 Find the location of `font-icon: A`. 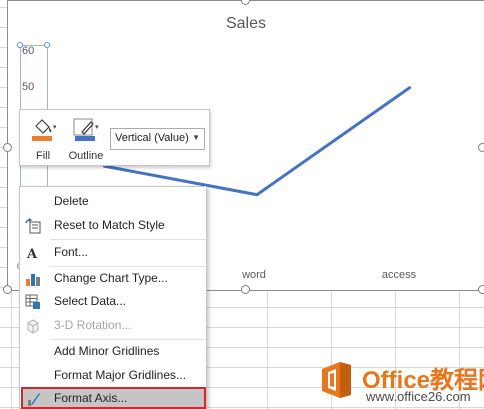

font-icon: A is located at coordinates (32, 254).